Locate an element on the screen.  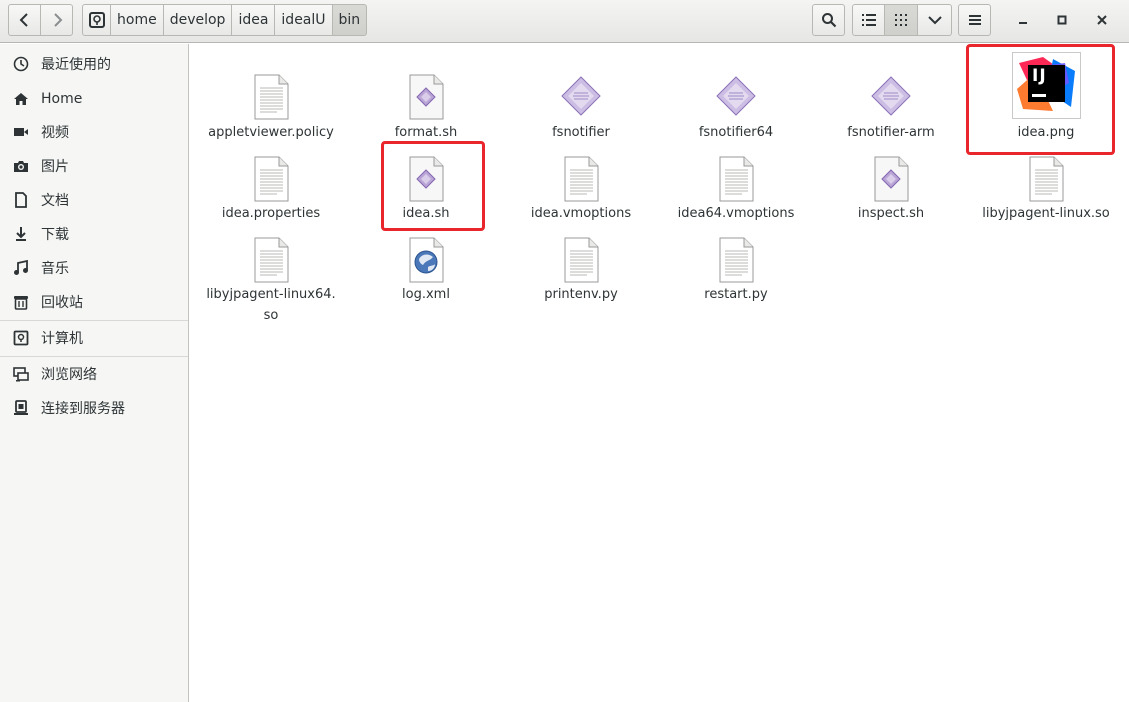
file-item: idea.vmoptions is located at coordinates (581, 192).